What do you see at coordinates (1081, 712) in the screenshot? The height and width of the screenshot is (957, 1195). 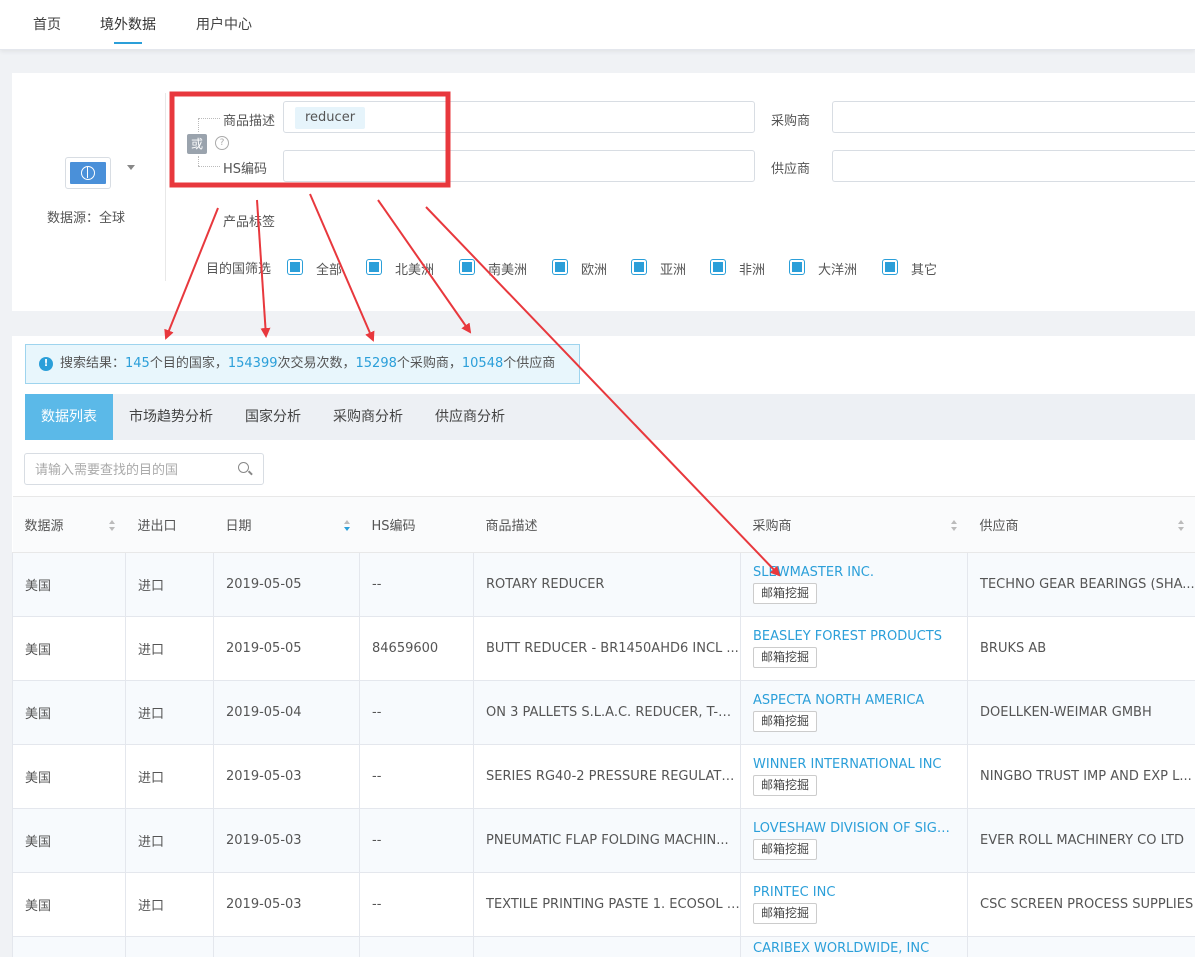 I see `cell-supplier-link: DOELLKEN-WEIMAR GMBH` at bounding box center [1081, 712].